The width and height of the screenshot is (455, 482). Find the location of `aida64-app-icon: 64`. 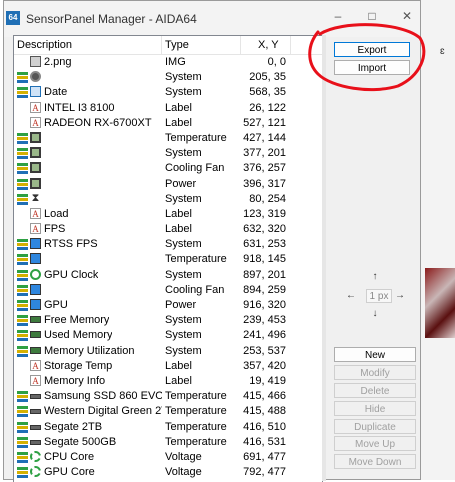

aida64-app-icon: 64 is located at coordinates (13, 18).